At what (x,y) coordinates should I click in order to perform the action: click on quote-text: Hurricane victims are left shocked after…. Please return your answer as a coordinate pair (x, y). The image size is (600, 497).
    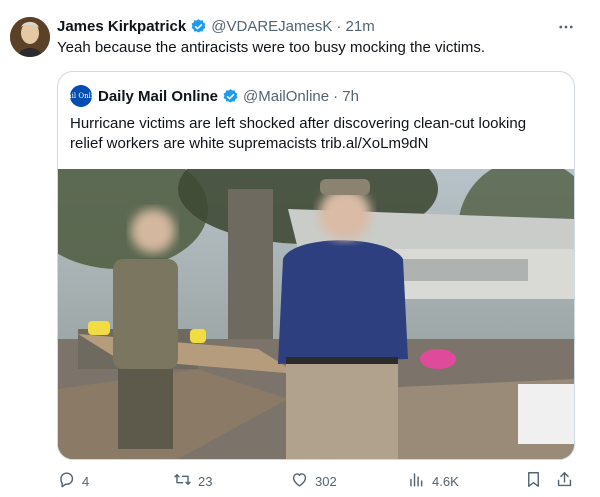
    Looking at the image, I should click on (298, 133).